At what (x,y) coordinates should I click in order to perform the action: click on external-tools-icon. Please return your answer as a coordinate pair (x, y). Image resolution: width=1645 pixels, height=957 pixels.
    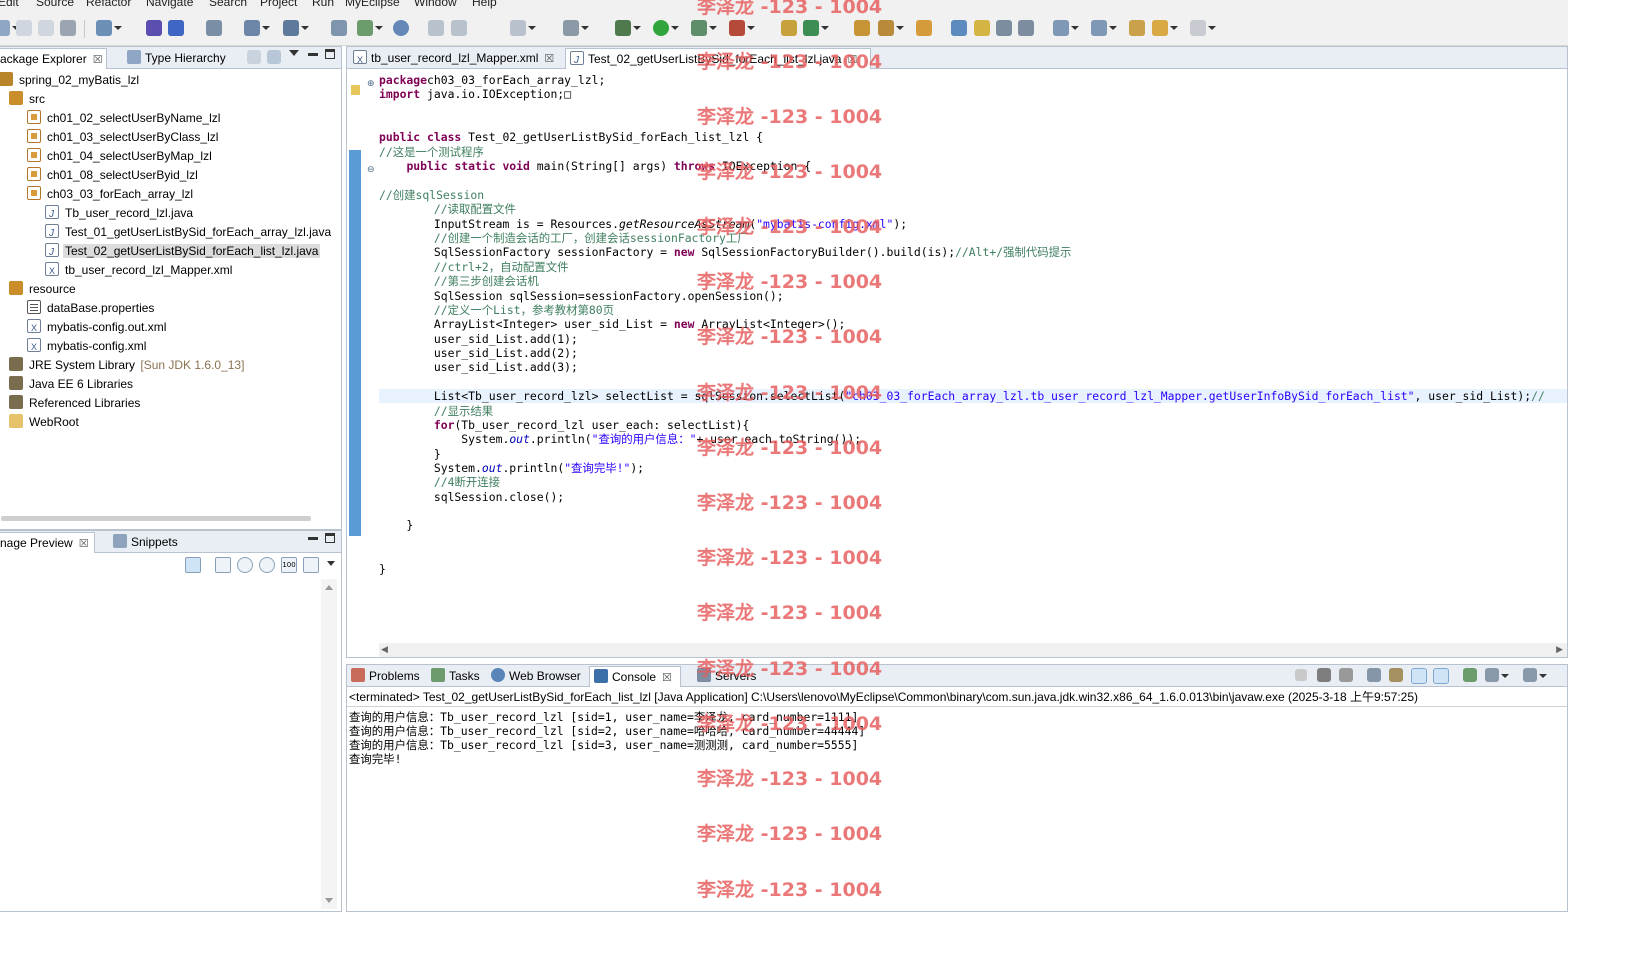
    Looking at the image, I should click on (742, 28).